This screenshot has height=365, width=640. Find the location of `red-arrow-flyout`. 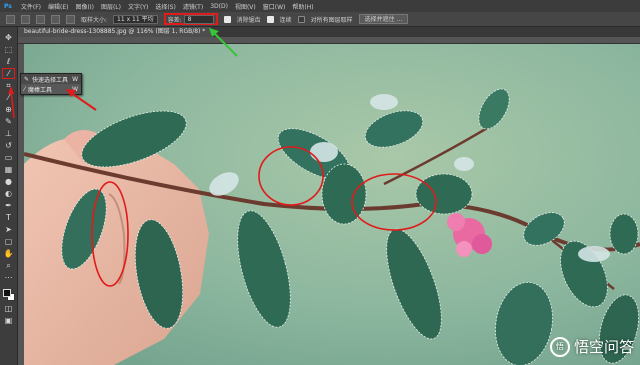

red-arrow-flyout is located at coordinates (83, 101).